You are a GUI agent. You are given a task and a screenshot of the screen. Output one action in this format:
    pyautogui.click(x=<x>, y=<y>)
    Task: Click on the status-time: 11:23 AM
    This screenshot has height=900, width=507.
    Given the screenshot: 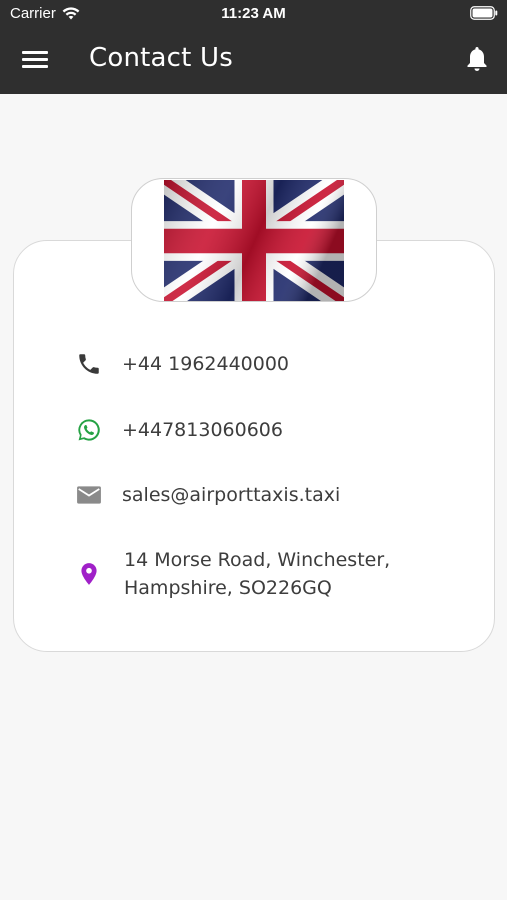 What is the action you would take?
    pyautogui.click(x=253, y=13)
    